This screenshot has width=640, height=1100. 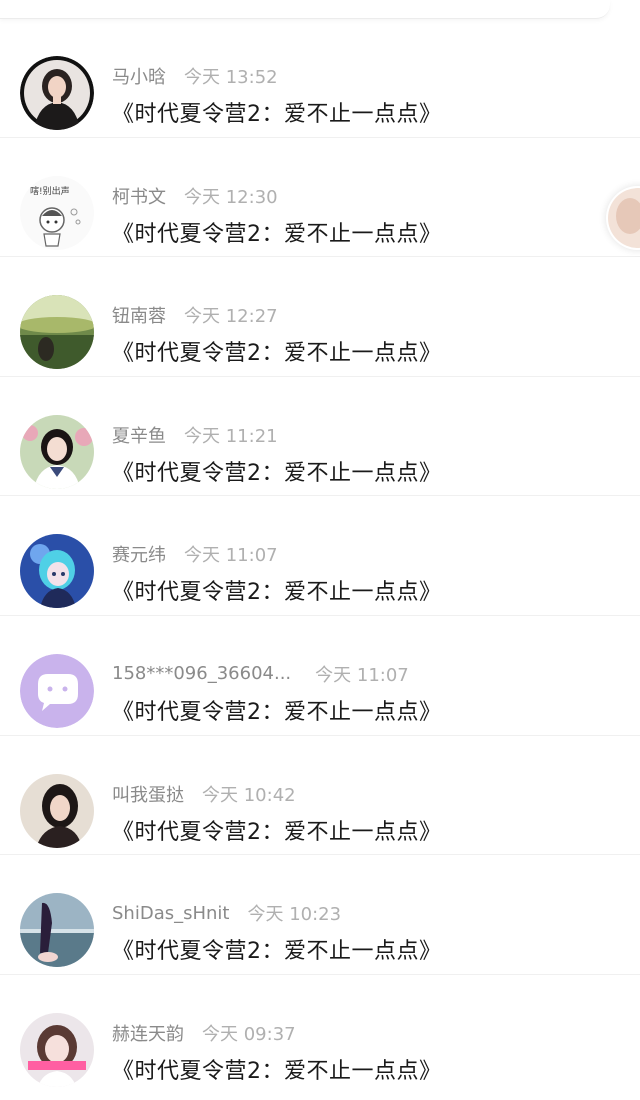 I want to click on message-meta: 赫连天韵 今天 09:37, so click(x=204, y=1033).